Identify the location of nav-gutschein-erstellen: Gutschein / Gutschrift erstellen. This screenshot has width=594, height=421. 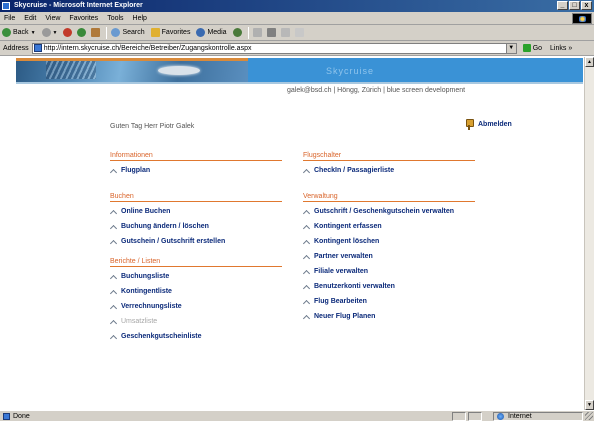
(196, 241).